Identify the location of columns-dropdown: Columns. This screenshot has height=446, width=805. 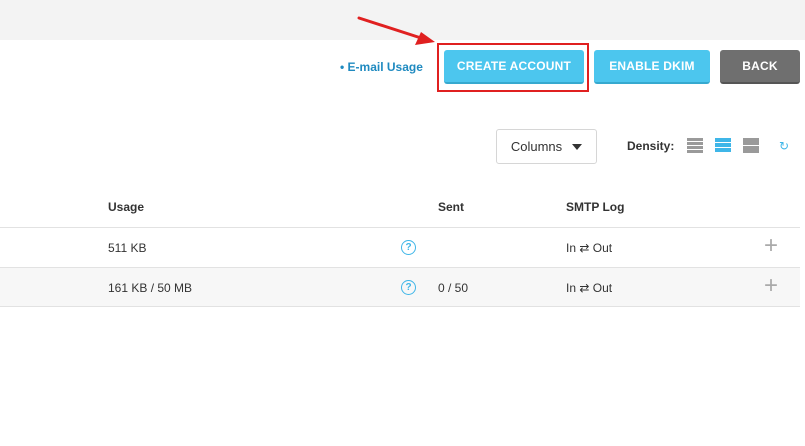
(546, 146).